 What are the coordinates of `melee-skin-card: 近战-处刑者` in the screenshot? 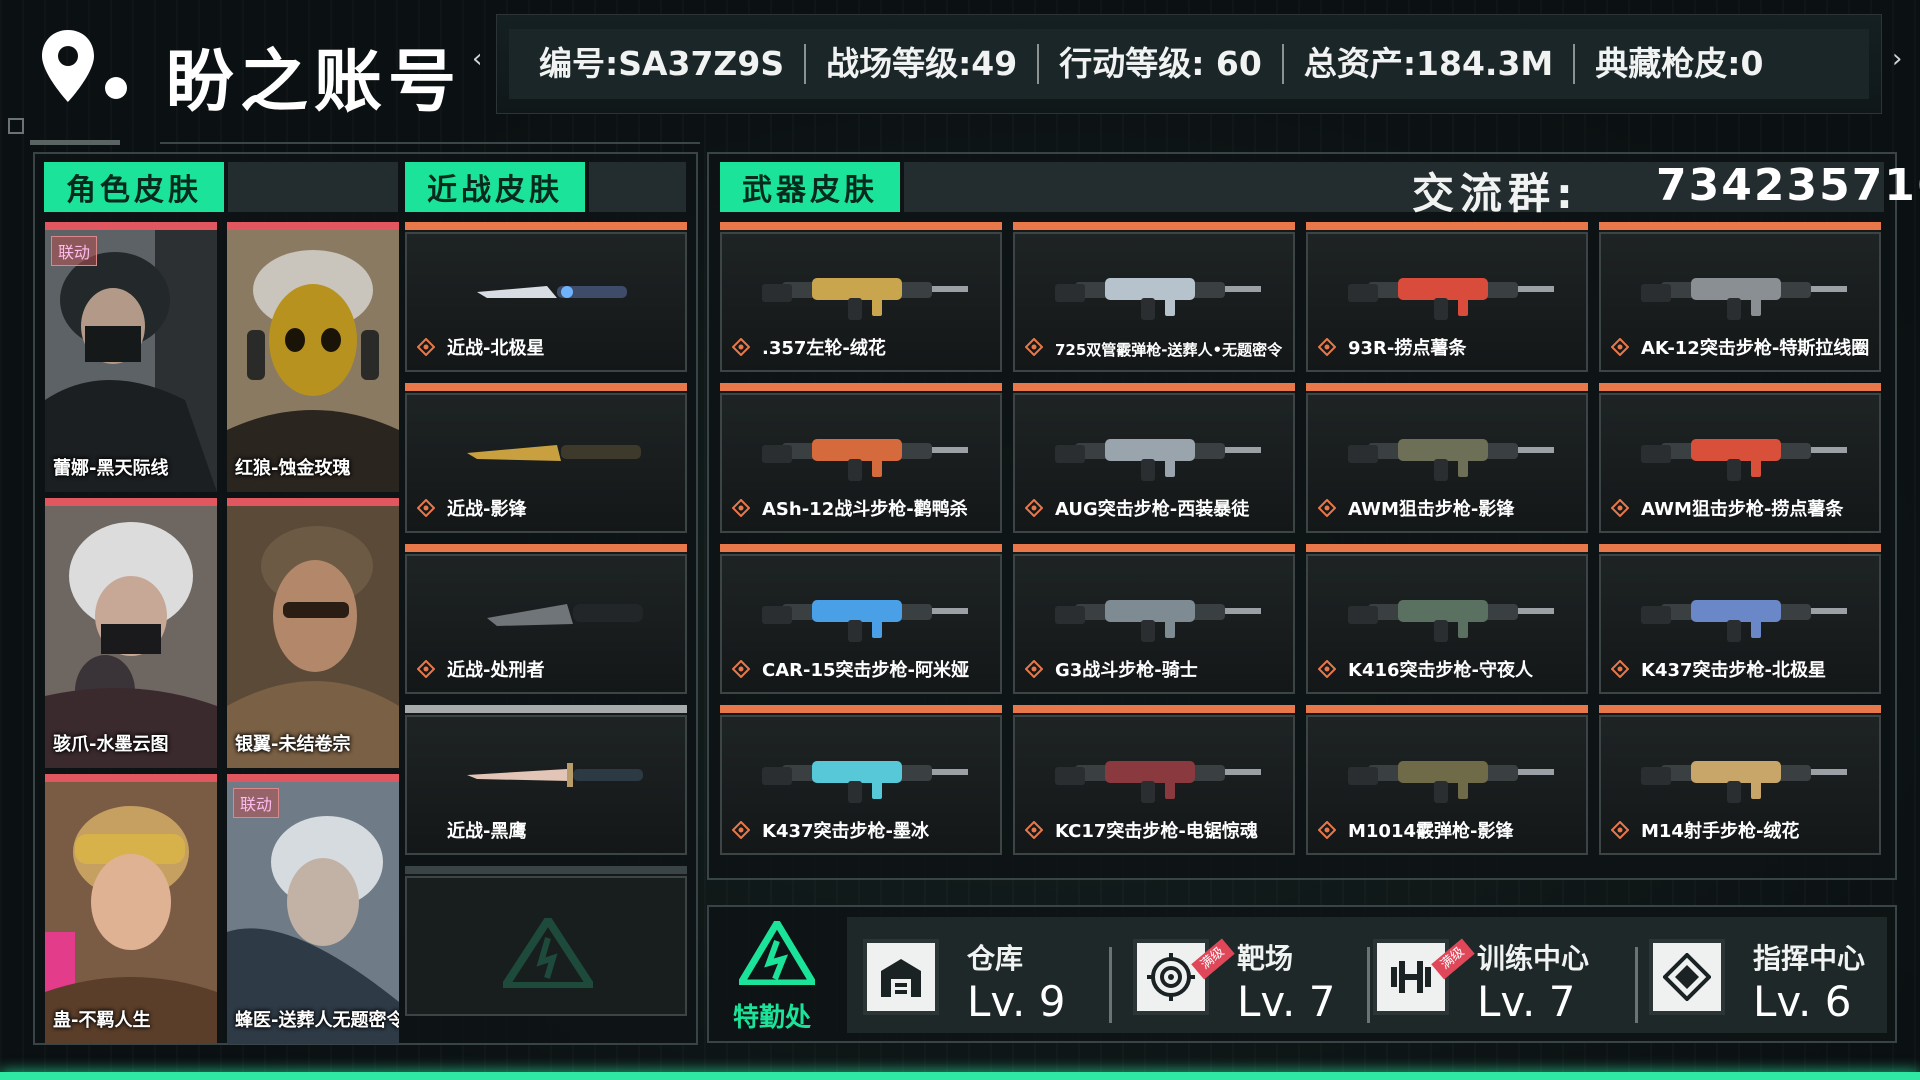 It's located at (546, 619).